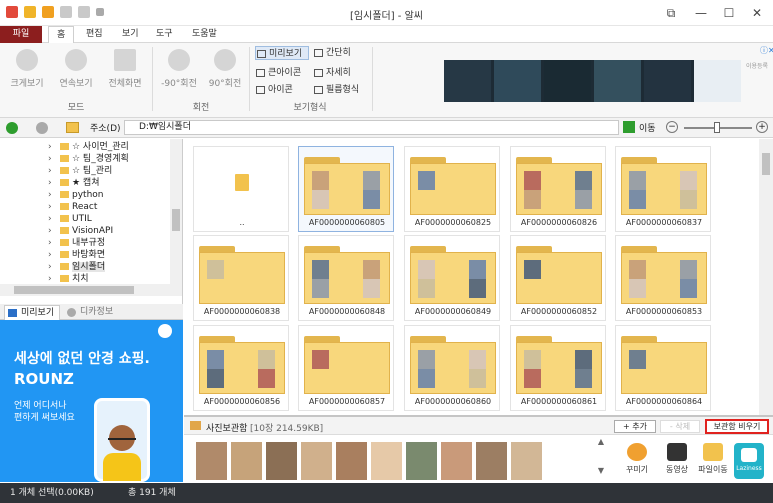 The width and height of the screenshot is (773, 503). Describe the element at coordinates (94, 34) in the screenshot. I see `tab-edit: 편집` at that location.